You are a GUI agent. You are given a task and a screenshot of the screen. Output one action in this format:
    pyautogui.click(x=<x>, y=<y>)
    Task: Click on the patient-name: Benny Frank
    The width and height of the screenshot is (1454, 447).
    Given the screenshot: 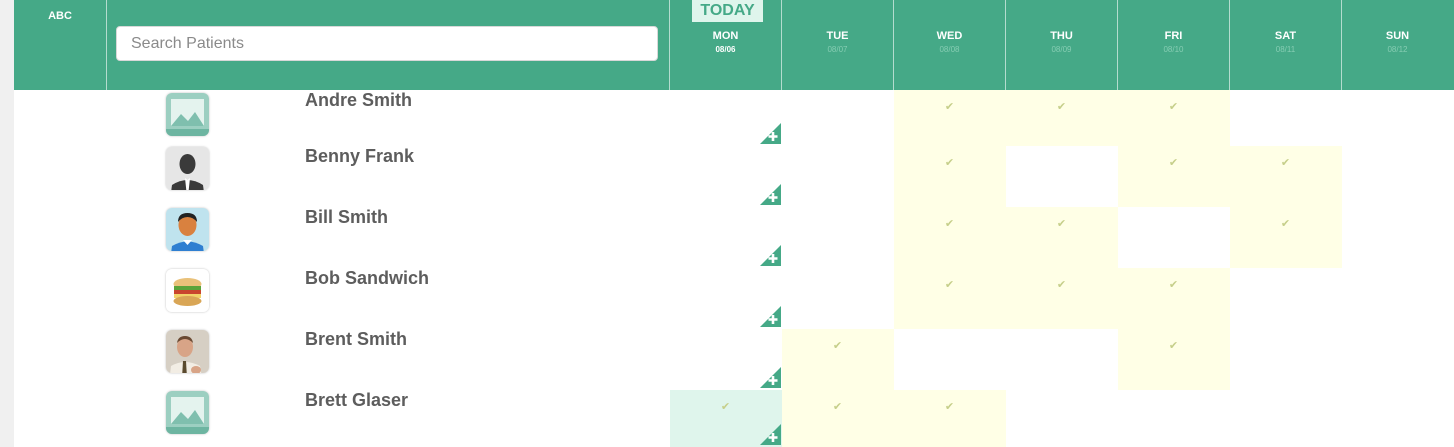 What is the action you would take?
    pyautogui.click(x=359, y=156)
    